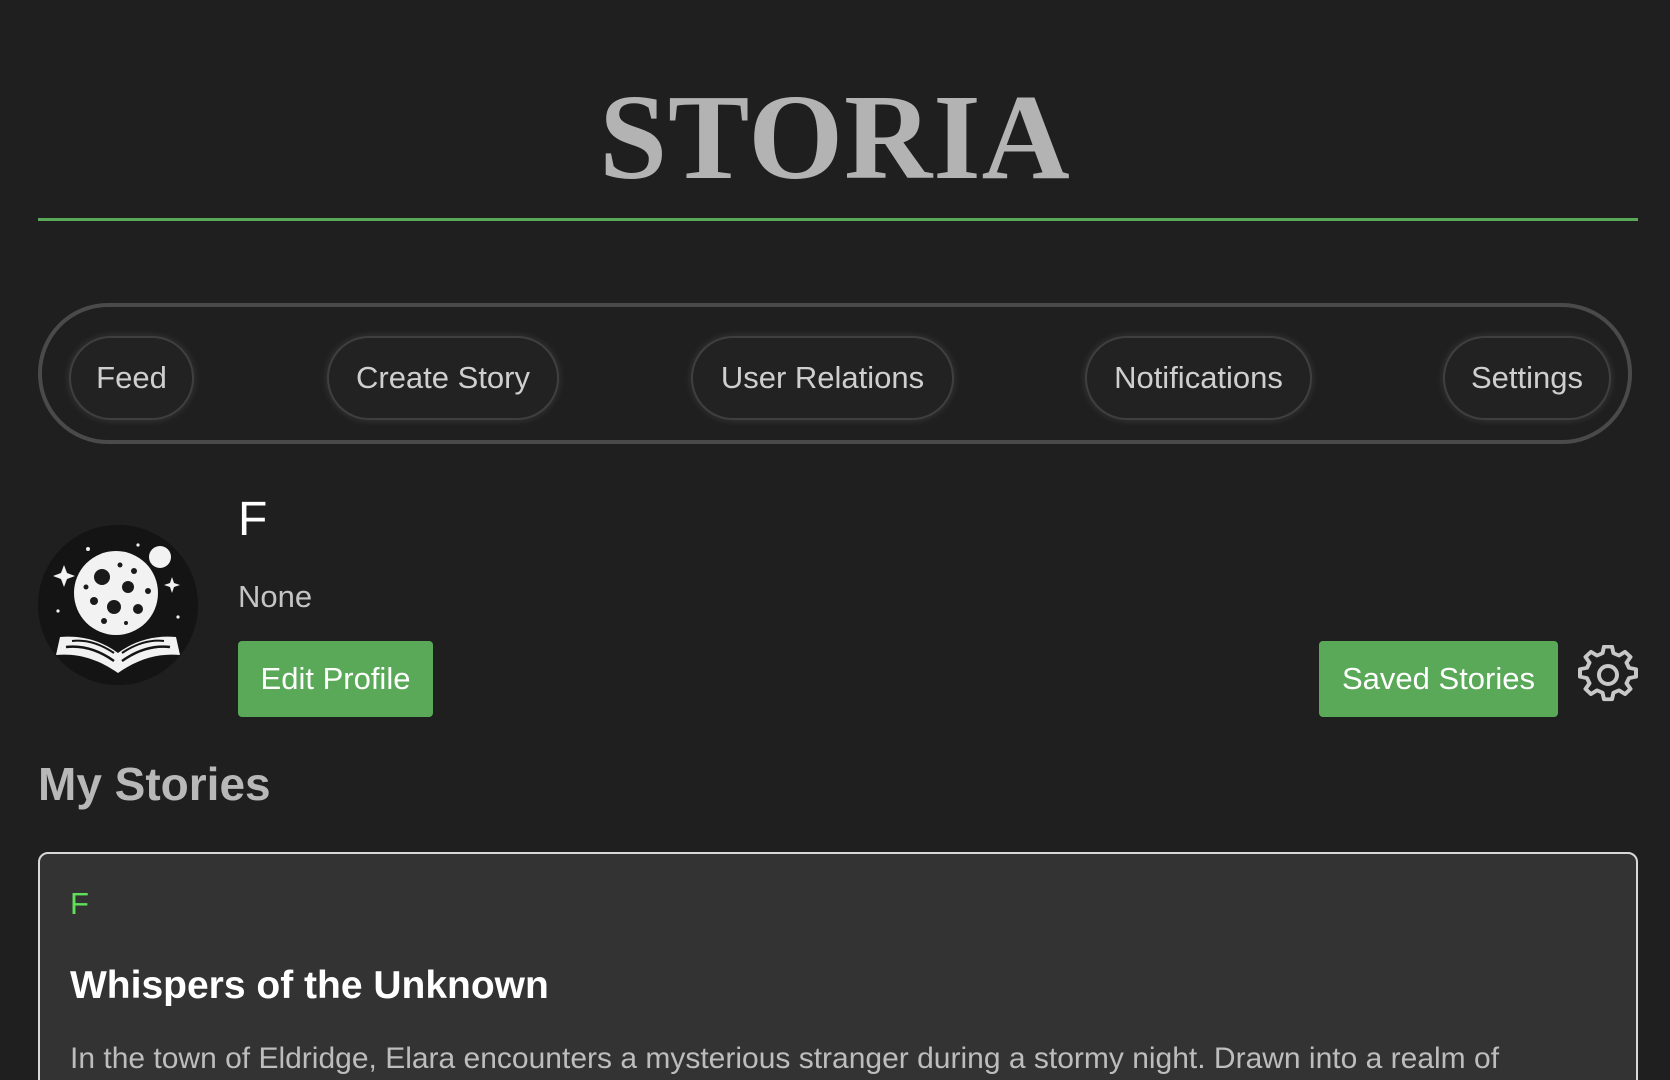 Image resolution: width=1670 pixels, height=1080 pixels. I want to click on avatar, so click(118, 605).